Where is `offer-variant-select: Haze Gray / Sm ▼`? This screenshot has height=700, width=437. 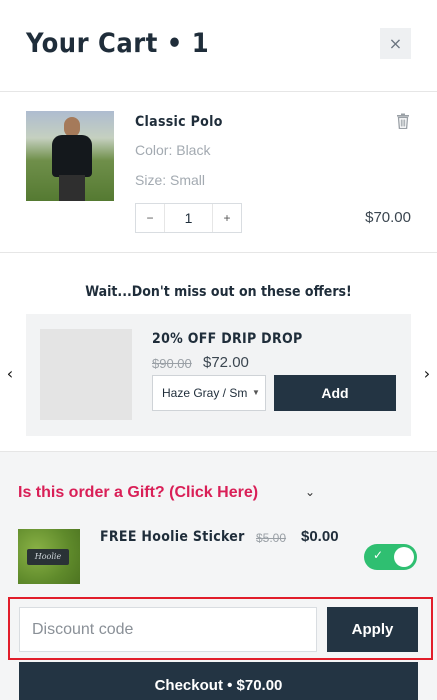 offer-variant-select: Haze Gray / Sm ▼ is located at coordinates (209, 393).